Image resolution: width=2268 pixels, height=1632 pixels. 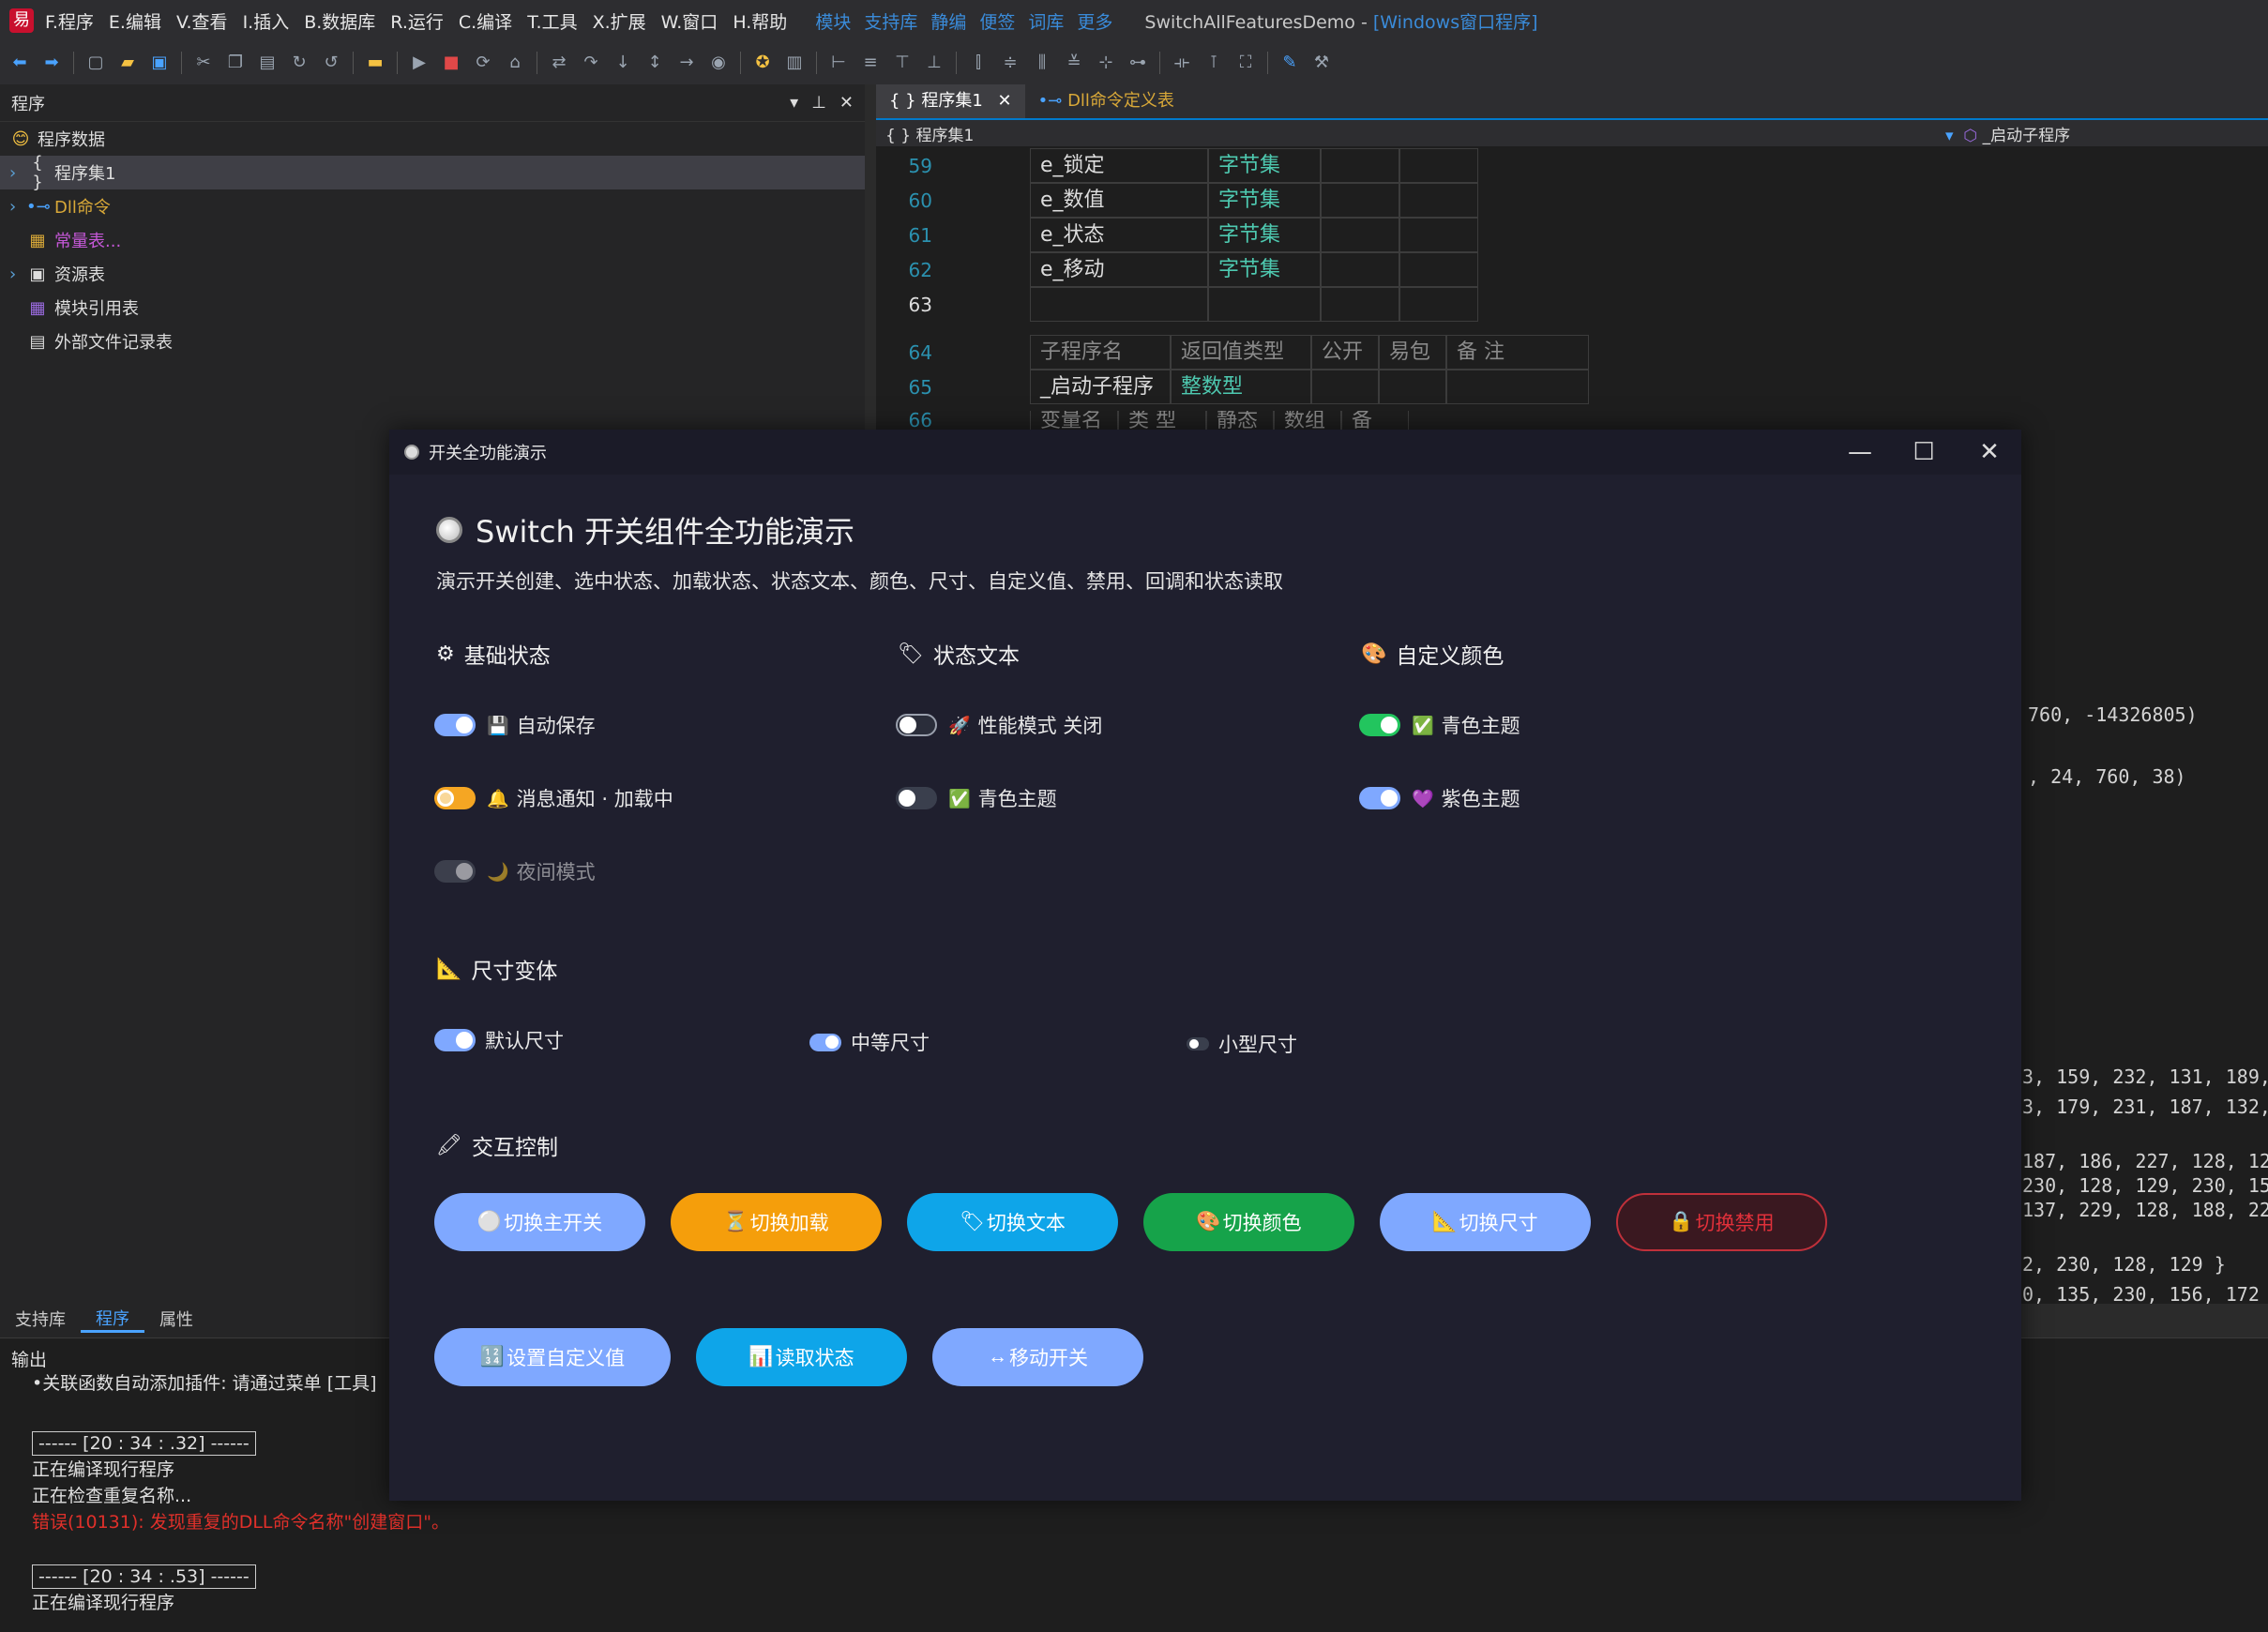 I want to click on code-row: 60 e_数值 字节集, so click(x=1177, y=200).